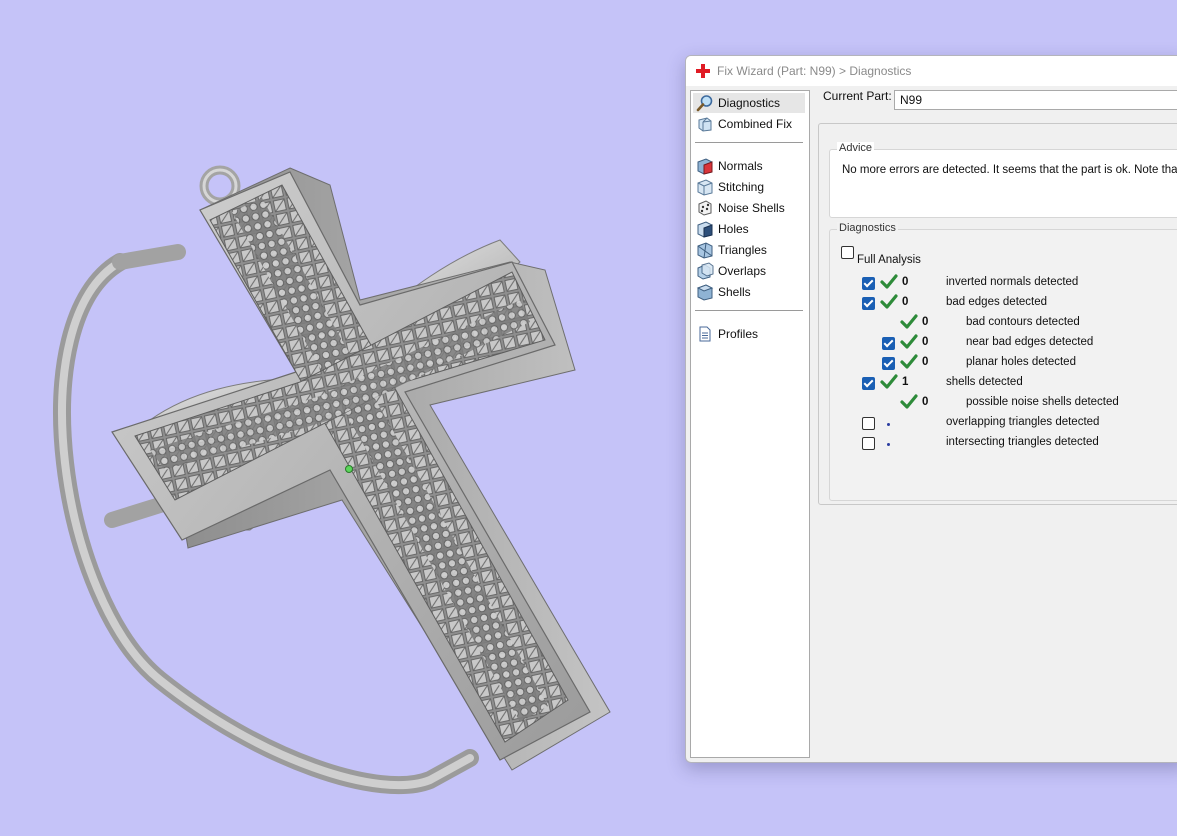  I want to click on overlaps-icon, so click(705, 271).